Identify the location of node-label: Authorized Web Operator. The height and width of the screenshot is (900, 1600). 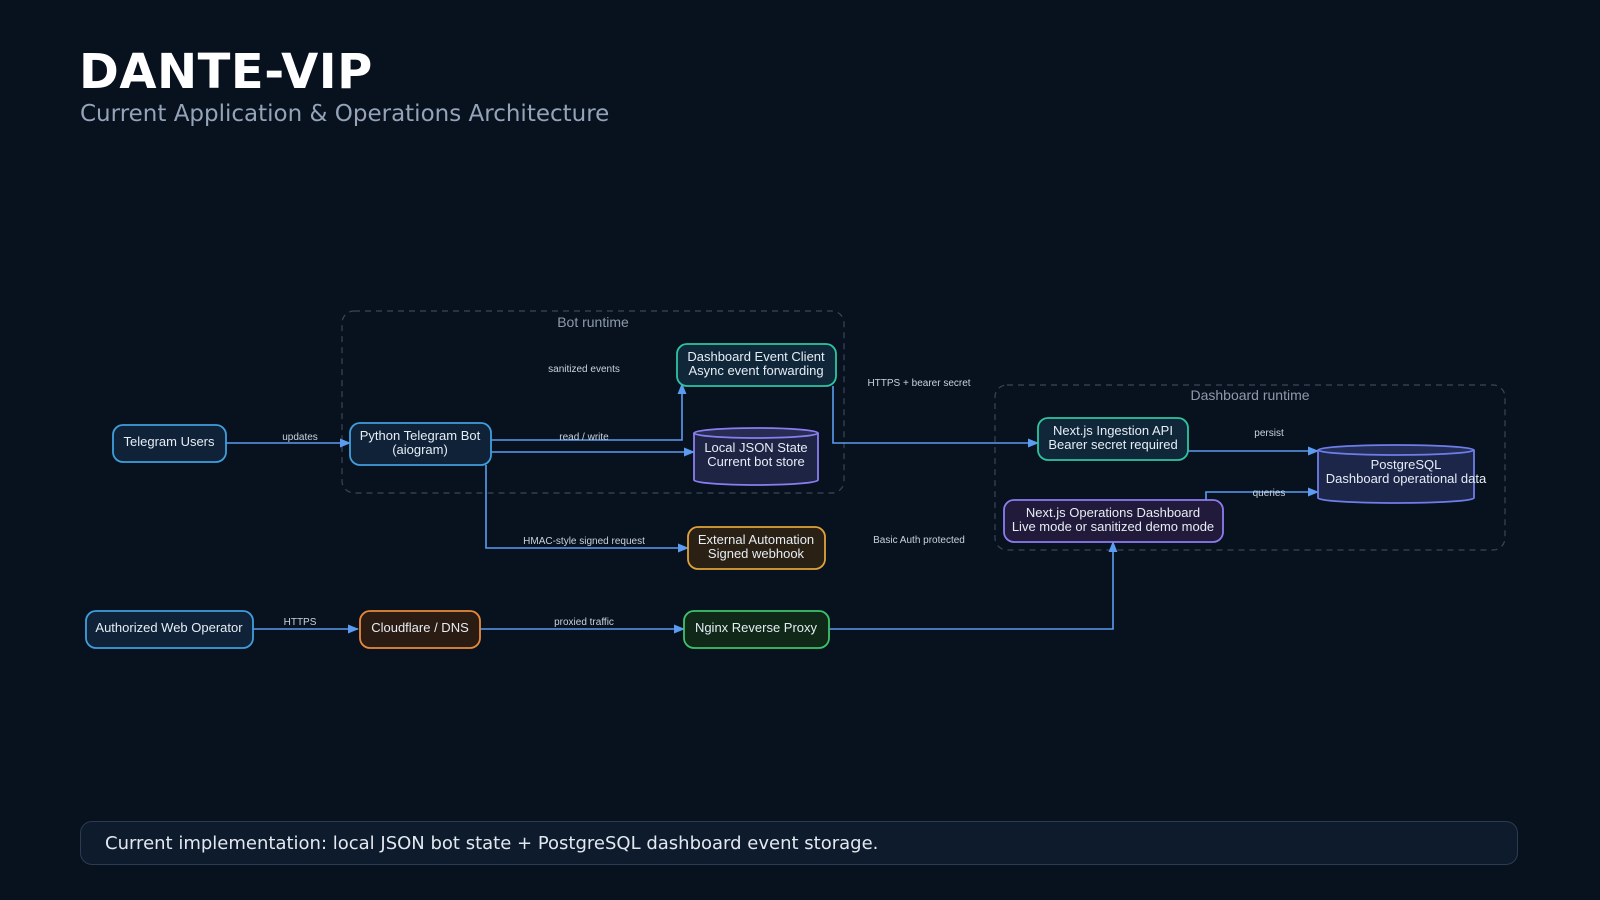
(169, 627).